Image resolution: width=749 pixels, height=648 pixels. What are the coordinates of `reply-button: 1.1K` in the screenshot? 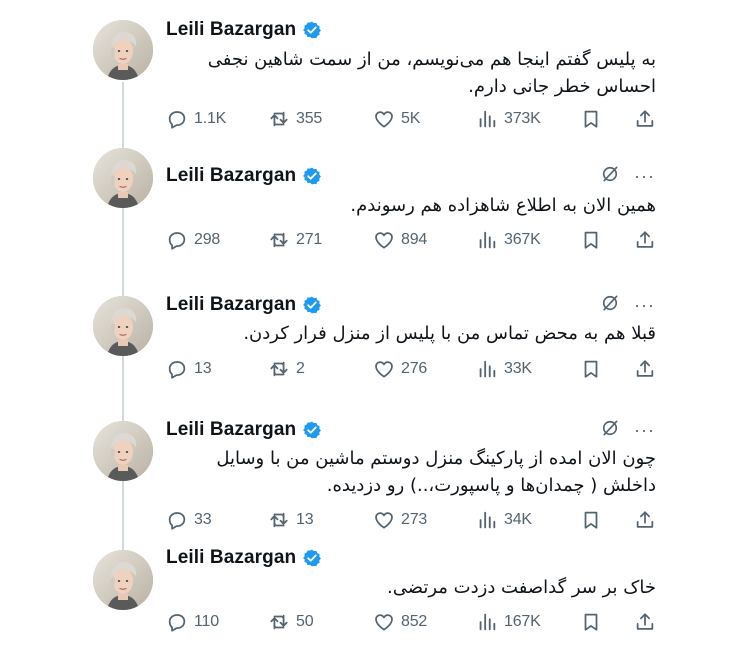 It's located at (196, 119).